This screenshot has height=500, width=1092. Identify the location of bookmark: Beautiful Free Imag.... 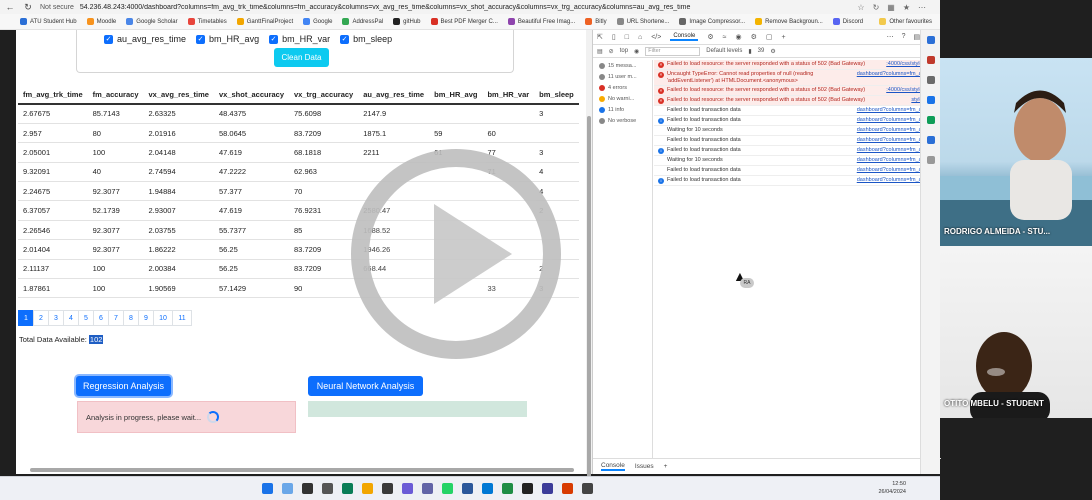
(541, 21).